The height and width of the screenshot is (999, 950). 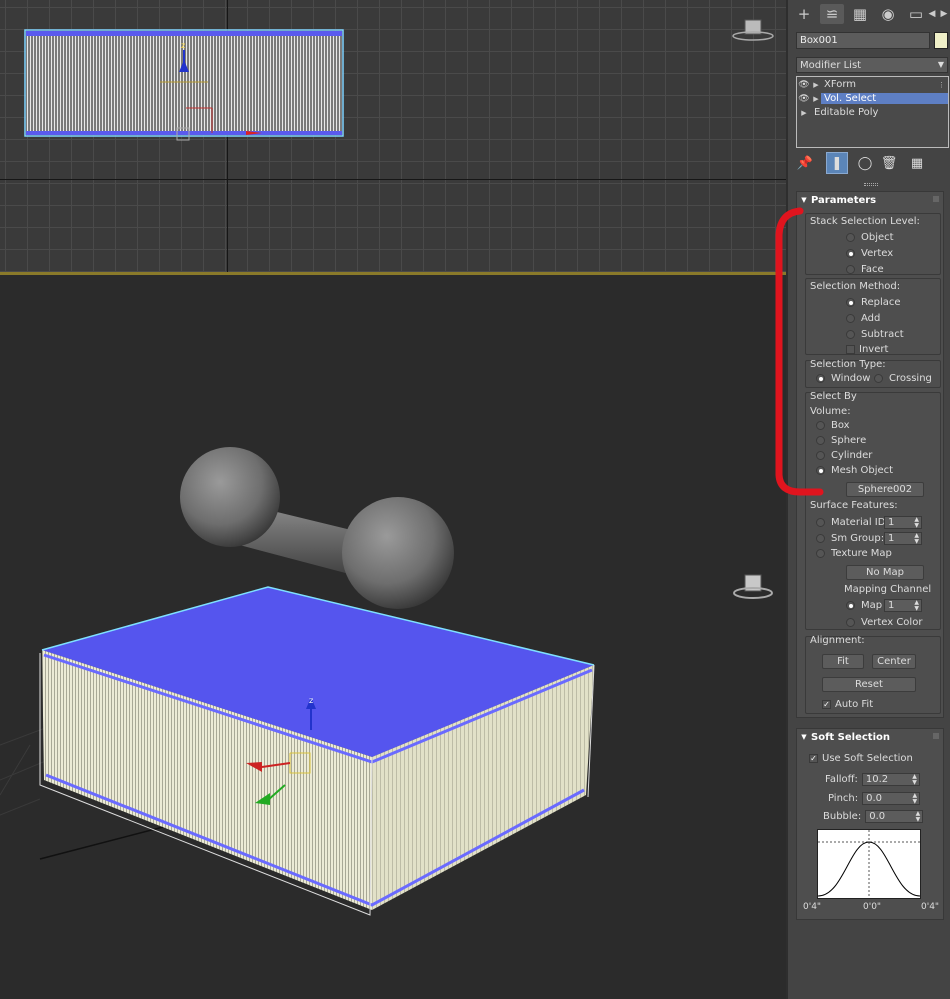 What do you see at coordinates (903, 378) in the screenshot?
I see `radio-crossing: Crossing` at bounding box center [903, 378].